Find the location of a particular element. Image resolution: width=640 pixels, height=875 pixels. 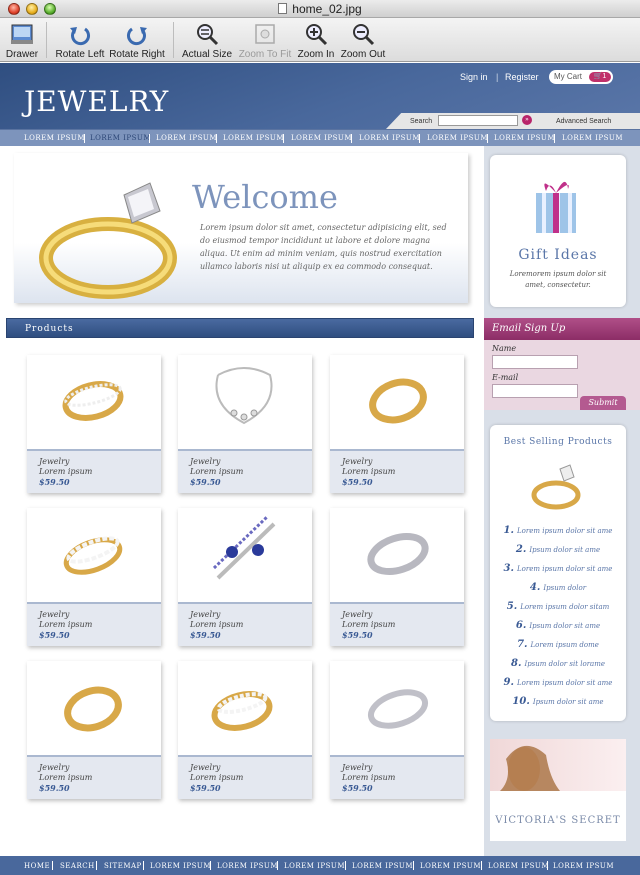

name-input is located at coordinates (535, 362).